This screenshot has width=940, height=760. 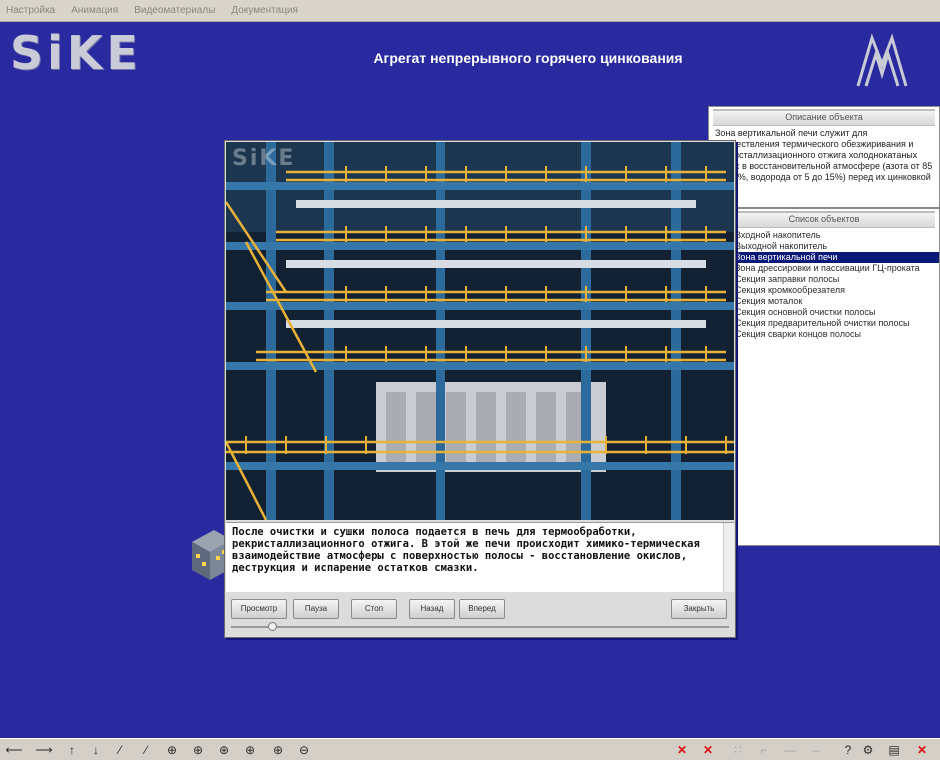 I want to click on list-item: Секция кромкообрезателя, so click(x=824, y=290).